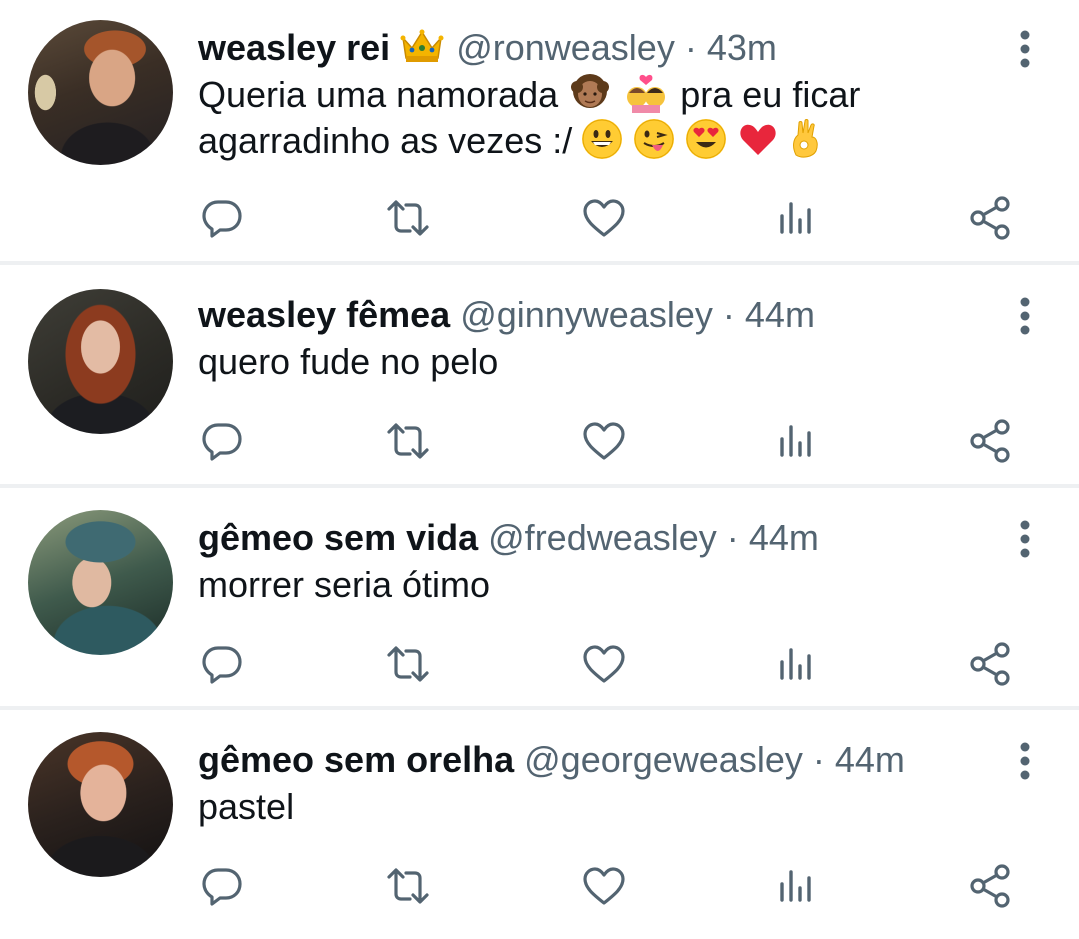 The image size is (1079, 939). I want to click on tweet-text-line: Queria uma namorada pra eu ficar, so click(529, 95).